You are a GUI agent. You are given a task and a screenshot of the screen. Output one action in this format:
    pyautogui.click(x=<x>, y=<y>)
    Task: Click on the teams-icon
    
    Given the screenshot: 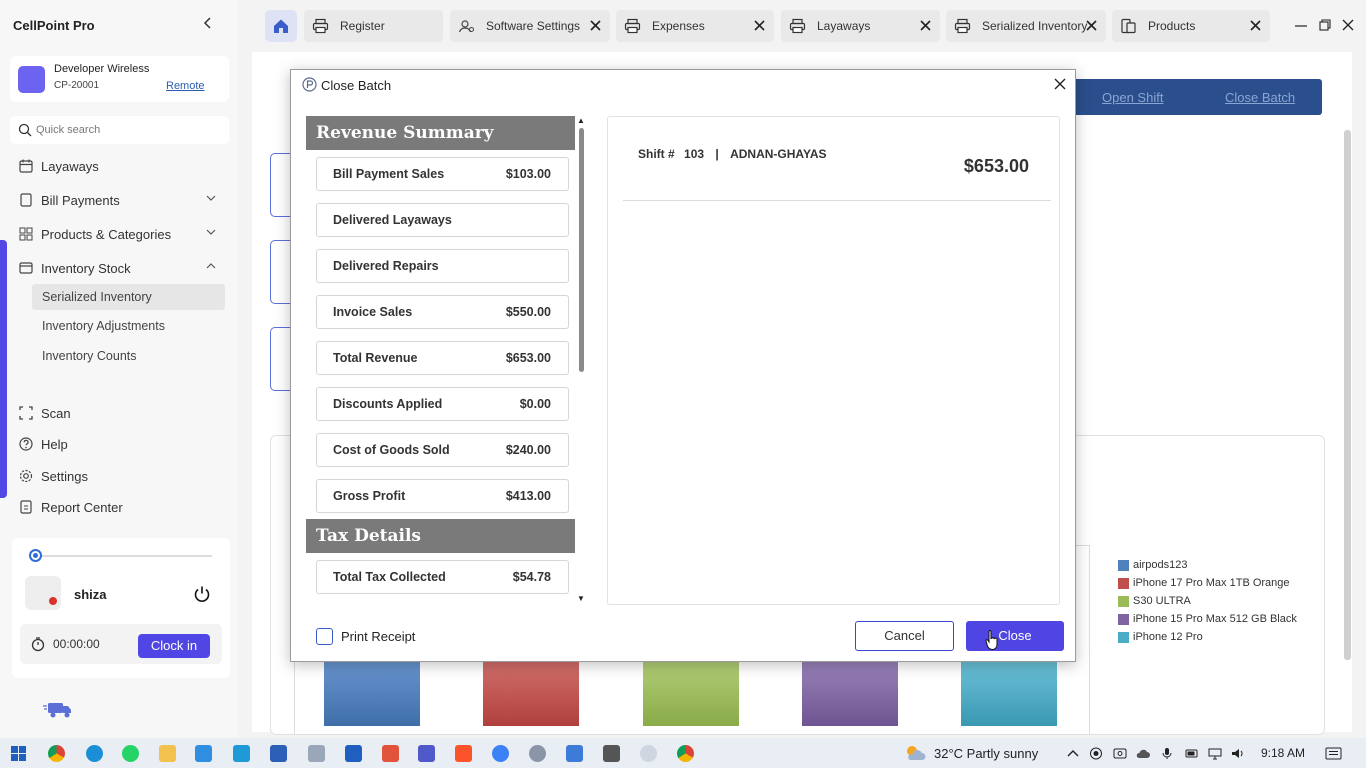 What is the action you would take?
    pyautogui.click(x=426, y=753)
    